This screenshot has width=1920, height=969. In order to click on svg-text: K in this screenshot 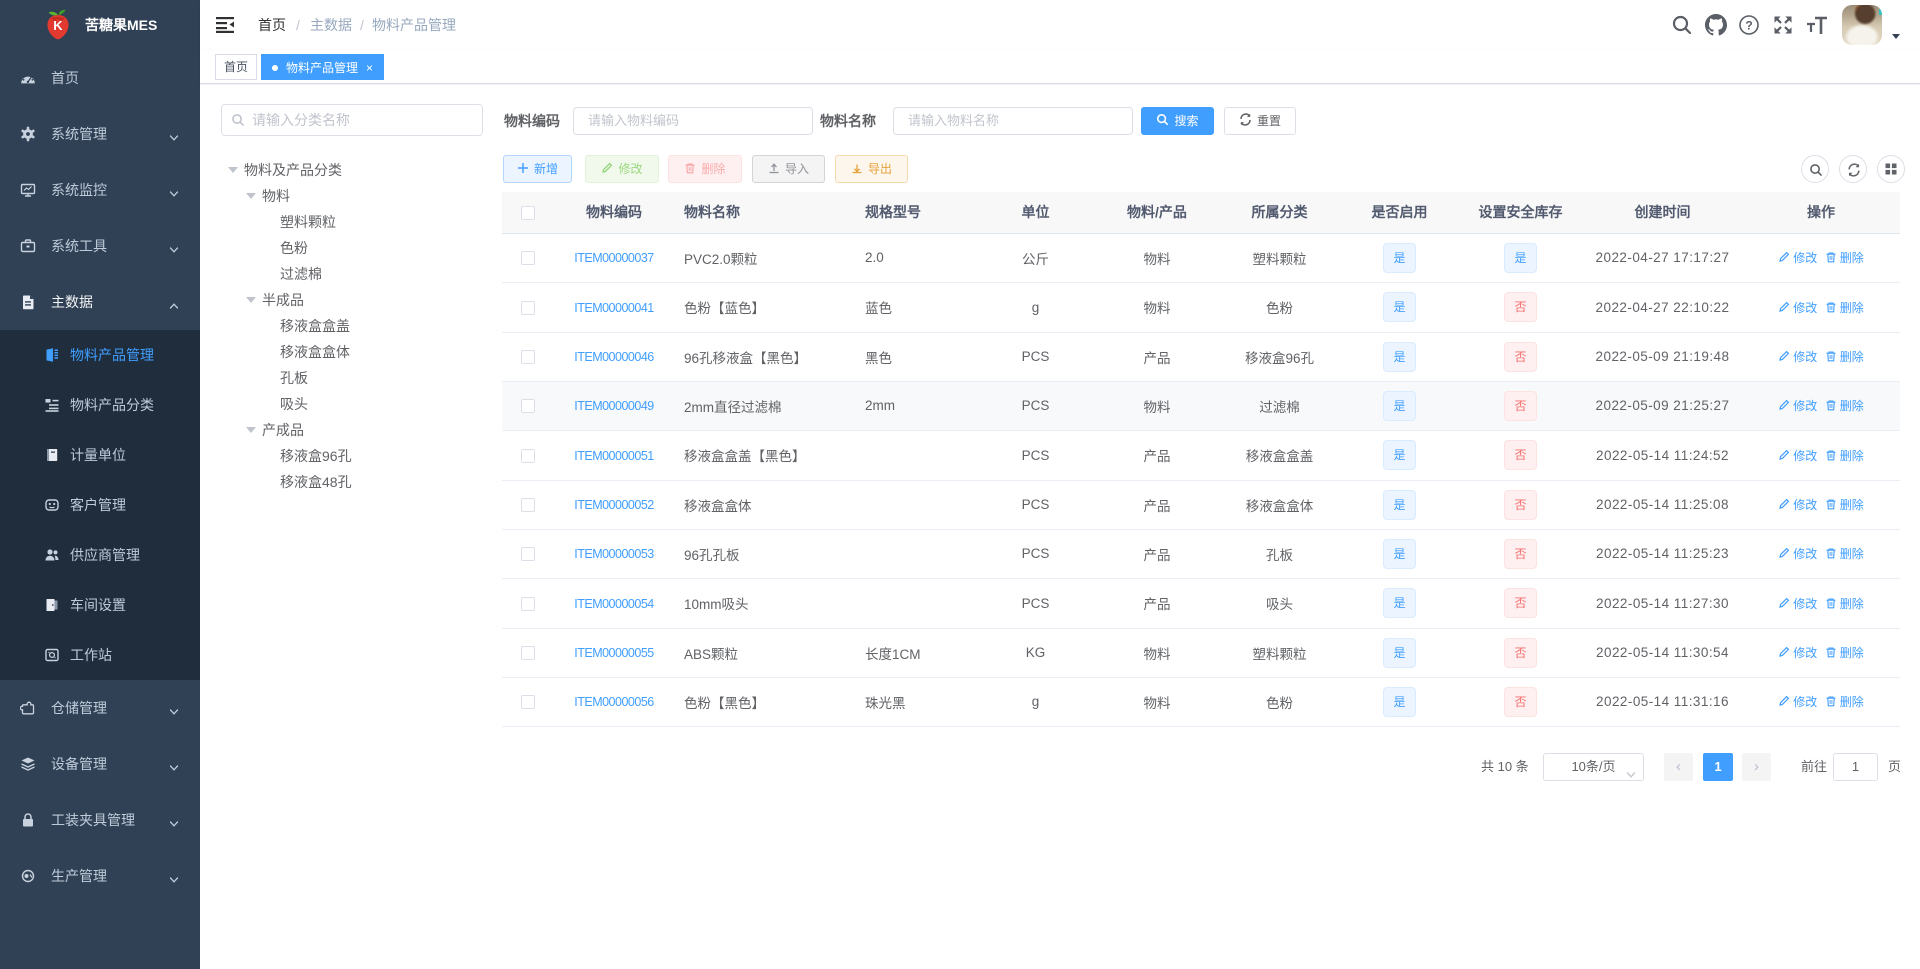, I will do `click(58, 25)`.